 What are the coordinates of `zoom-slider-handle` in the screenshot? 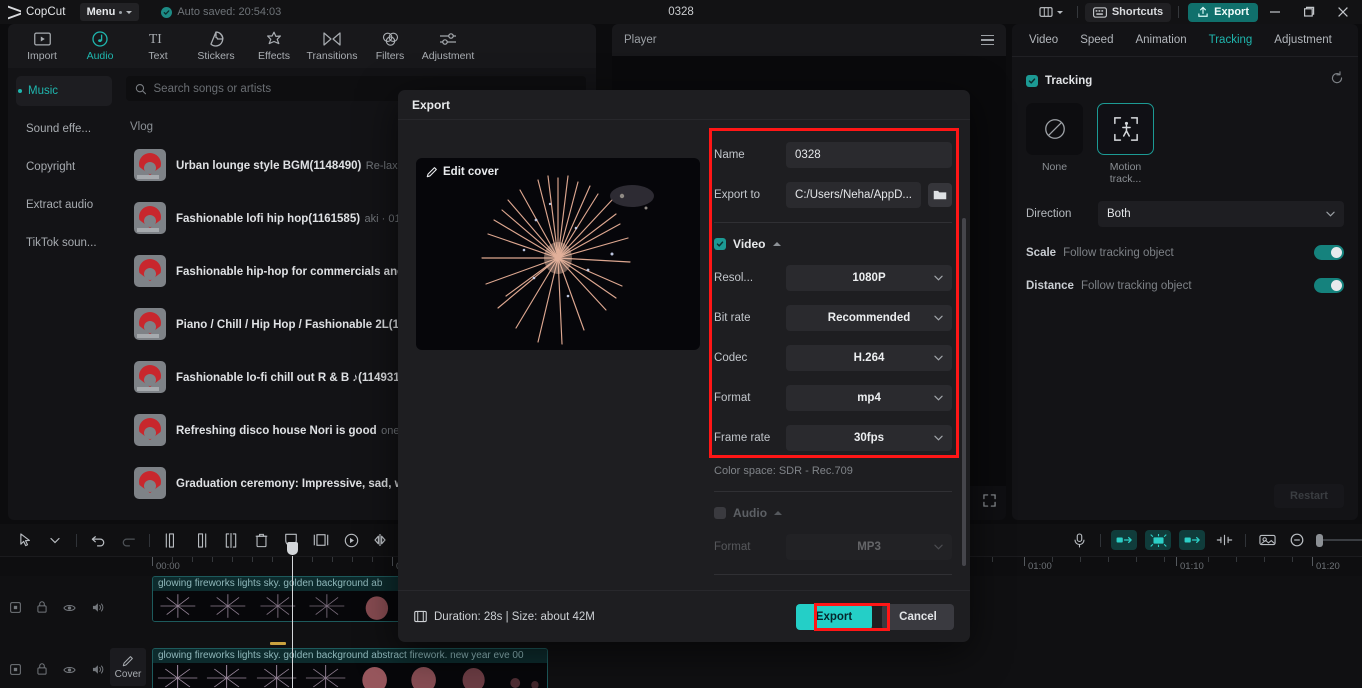 It's located at (1319, 540).